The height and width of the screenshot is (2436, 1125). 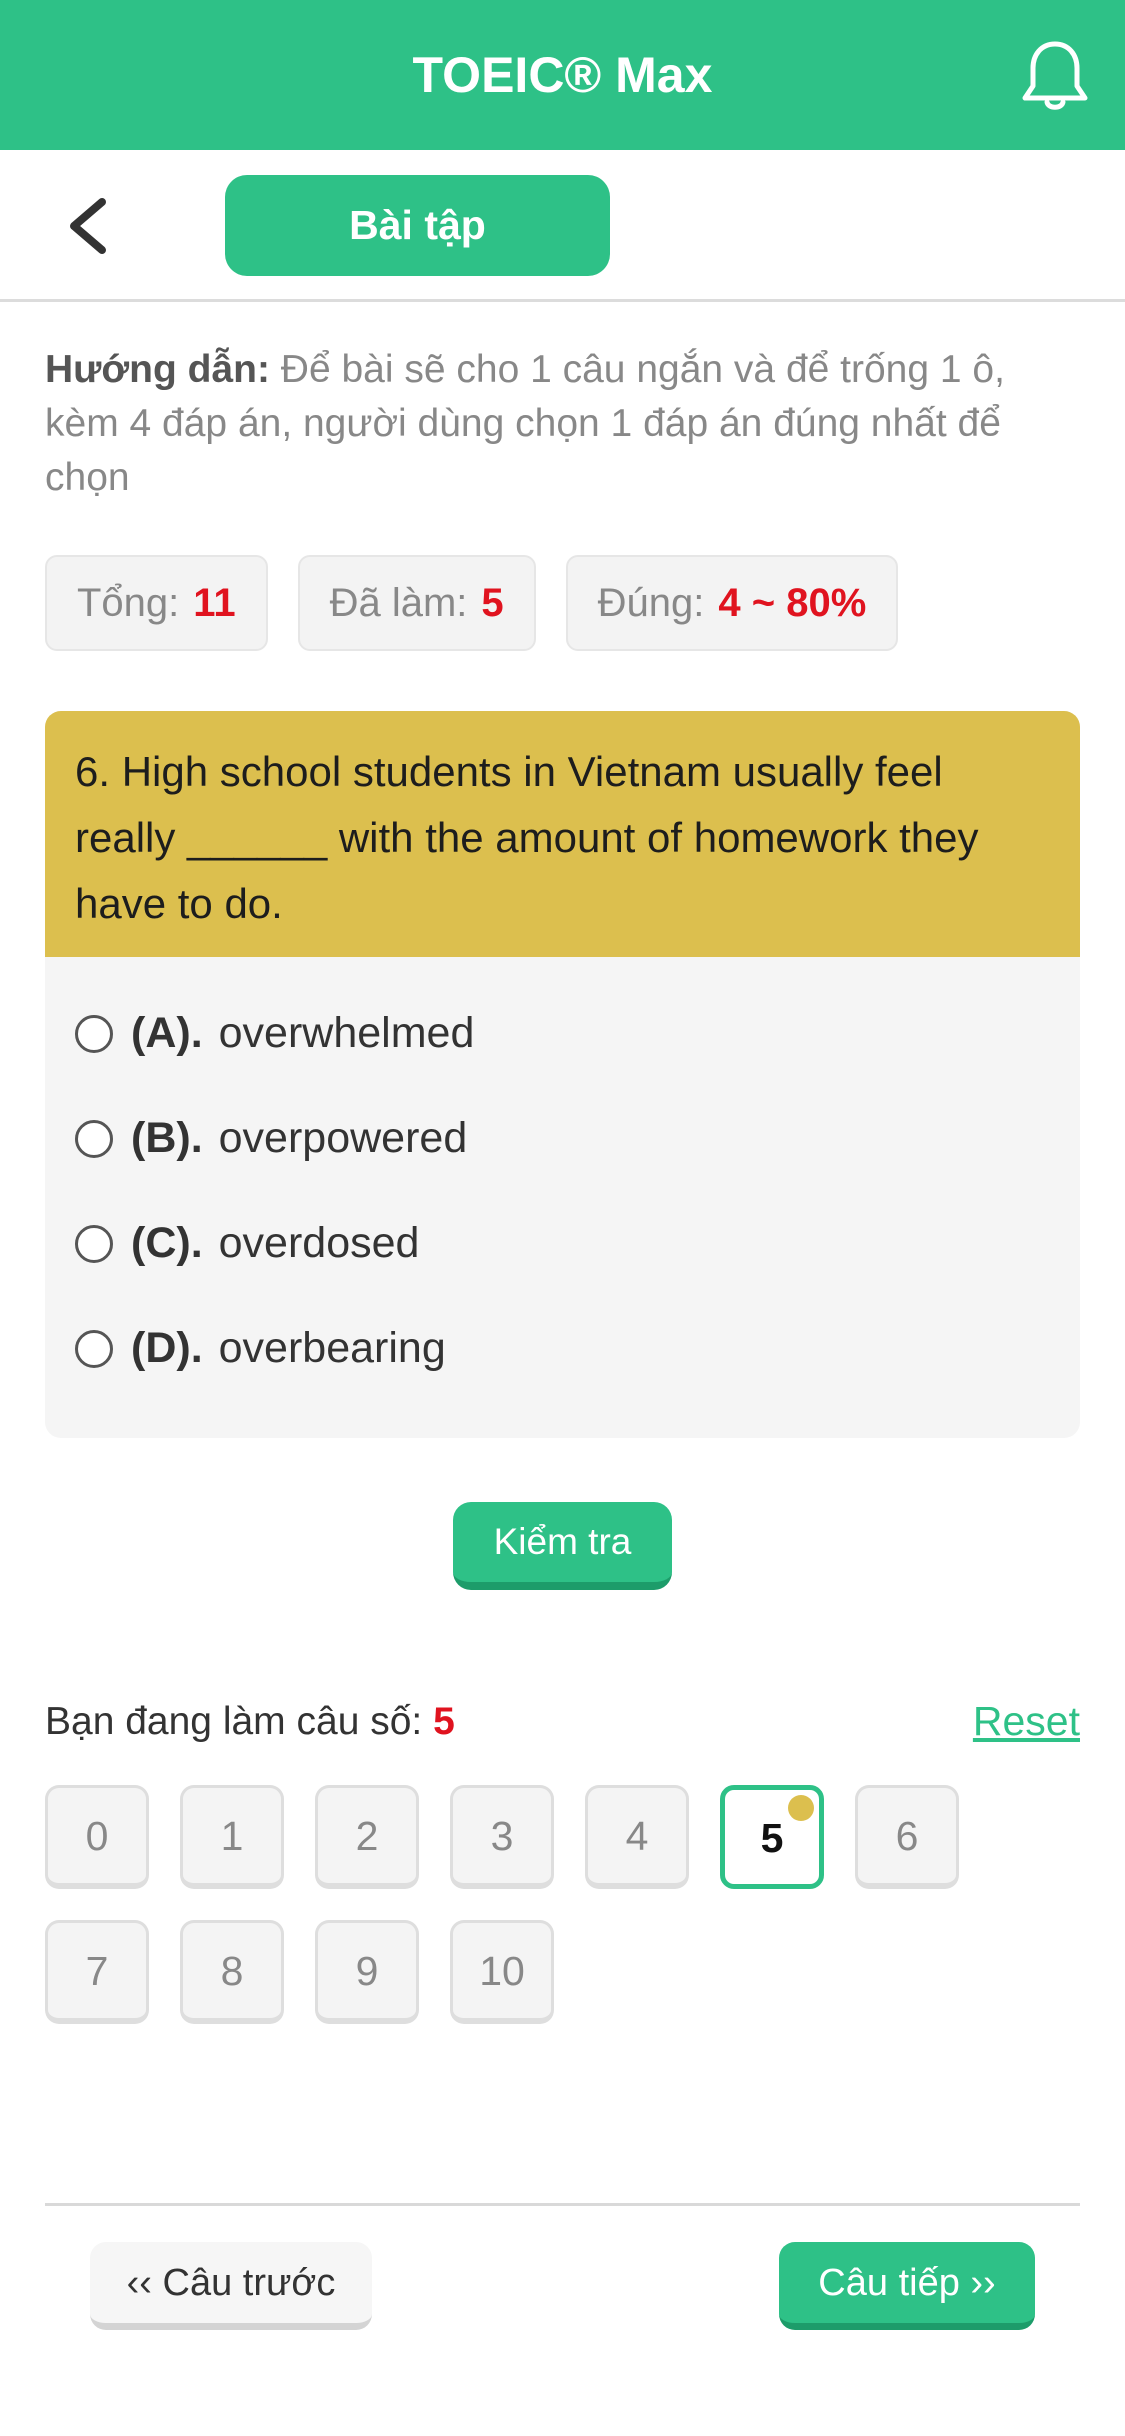 What do you see at coordinates (97, 1972) in the screenshot?
I see `question-number-button: 7` at bounding box center [97, 1972].